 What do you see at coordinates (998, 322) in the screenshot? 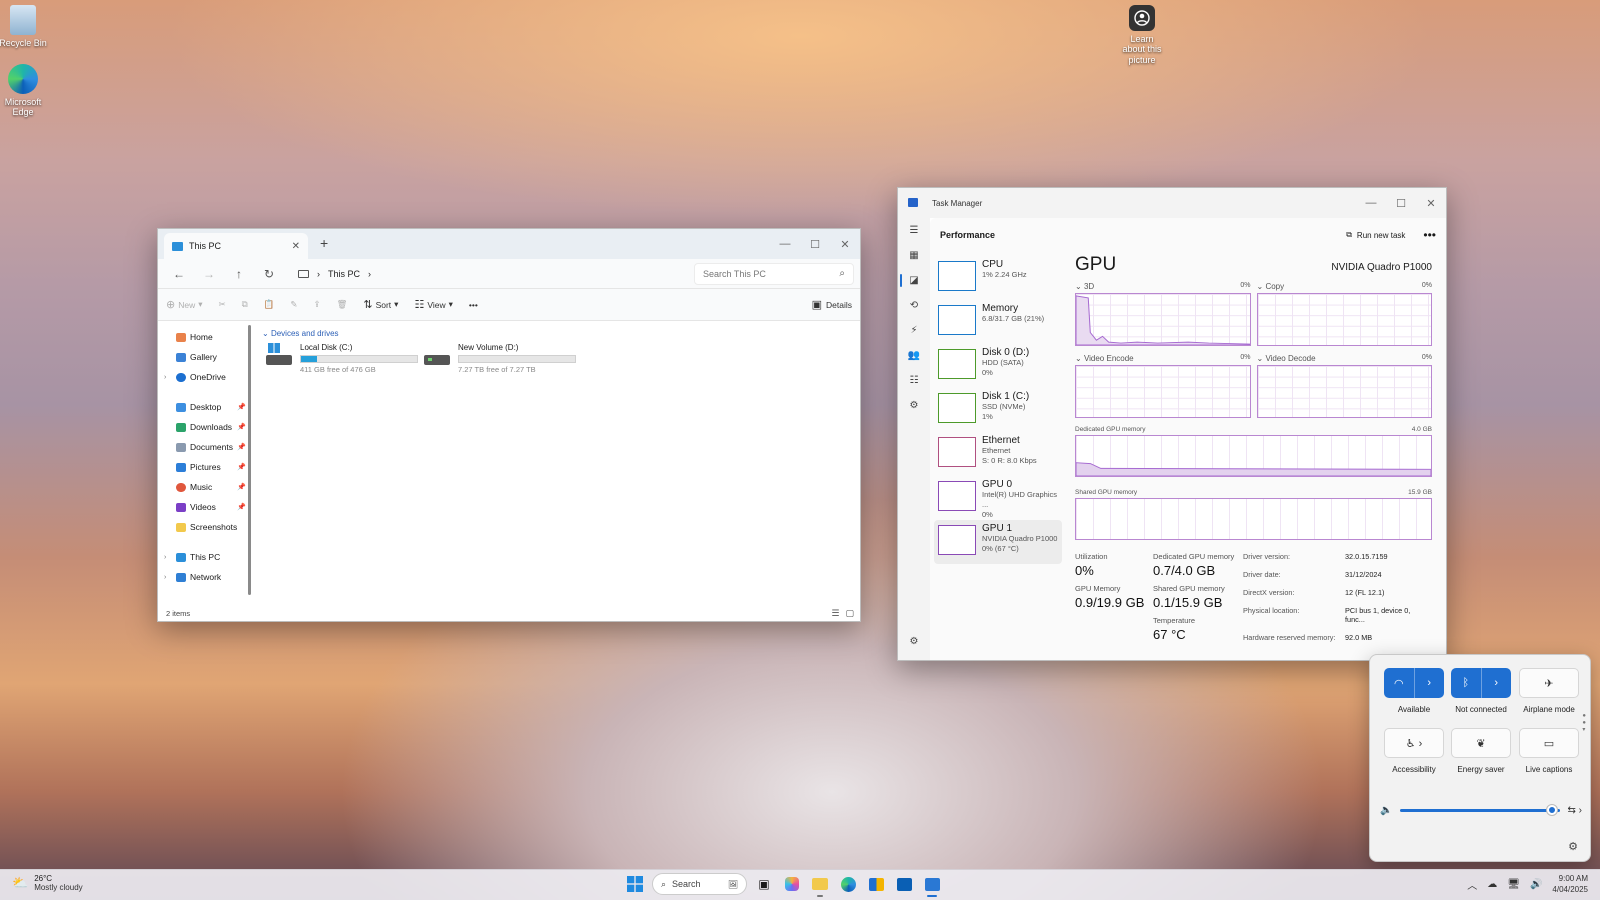
I see `perf-item: Memory 6.8/31.7 GB (21%)` at bounding box center [998, 322].